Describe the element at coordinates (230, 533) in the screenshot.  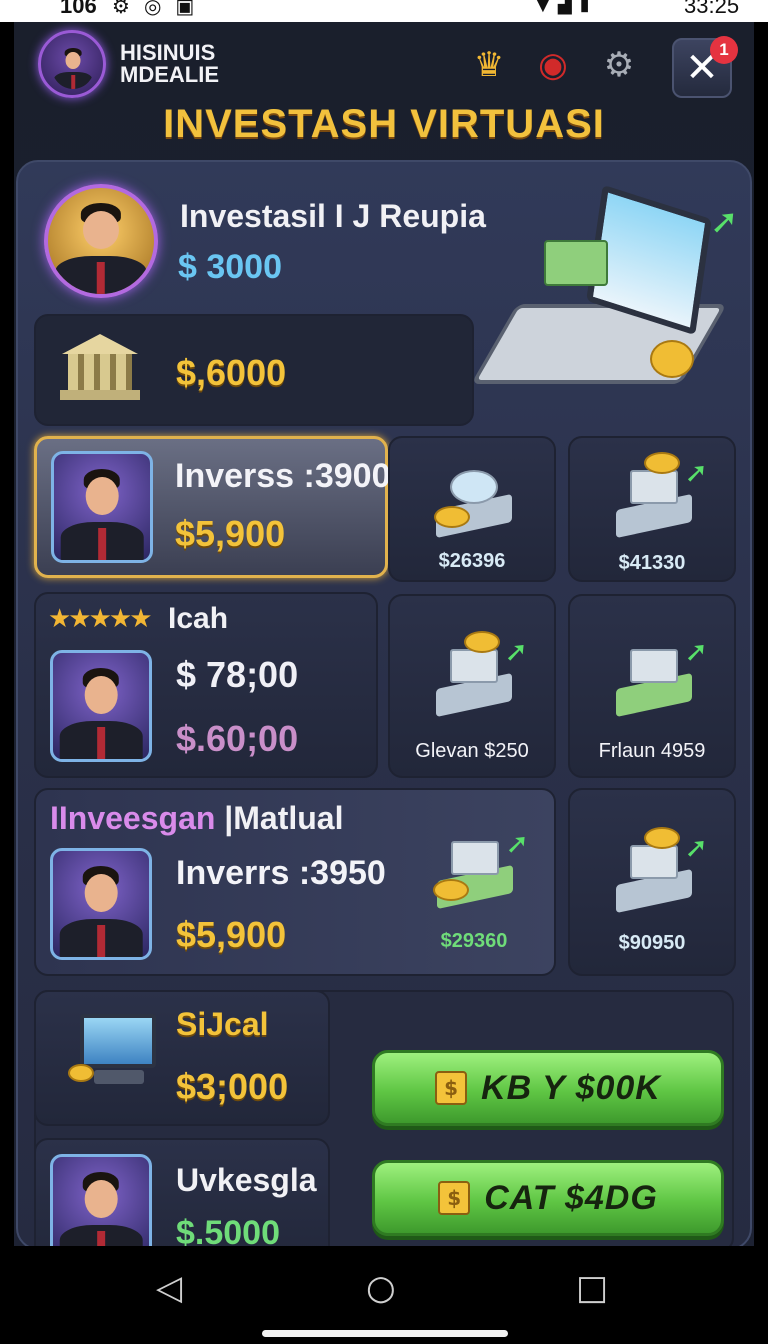
I see `selected-card-value: $5,900` at that location.